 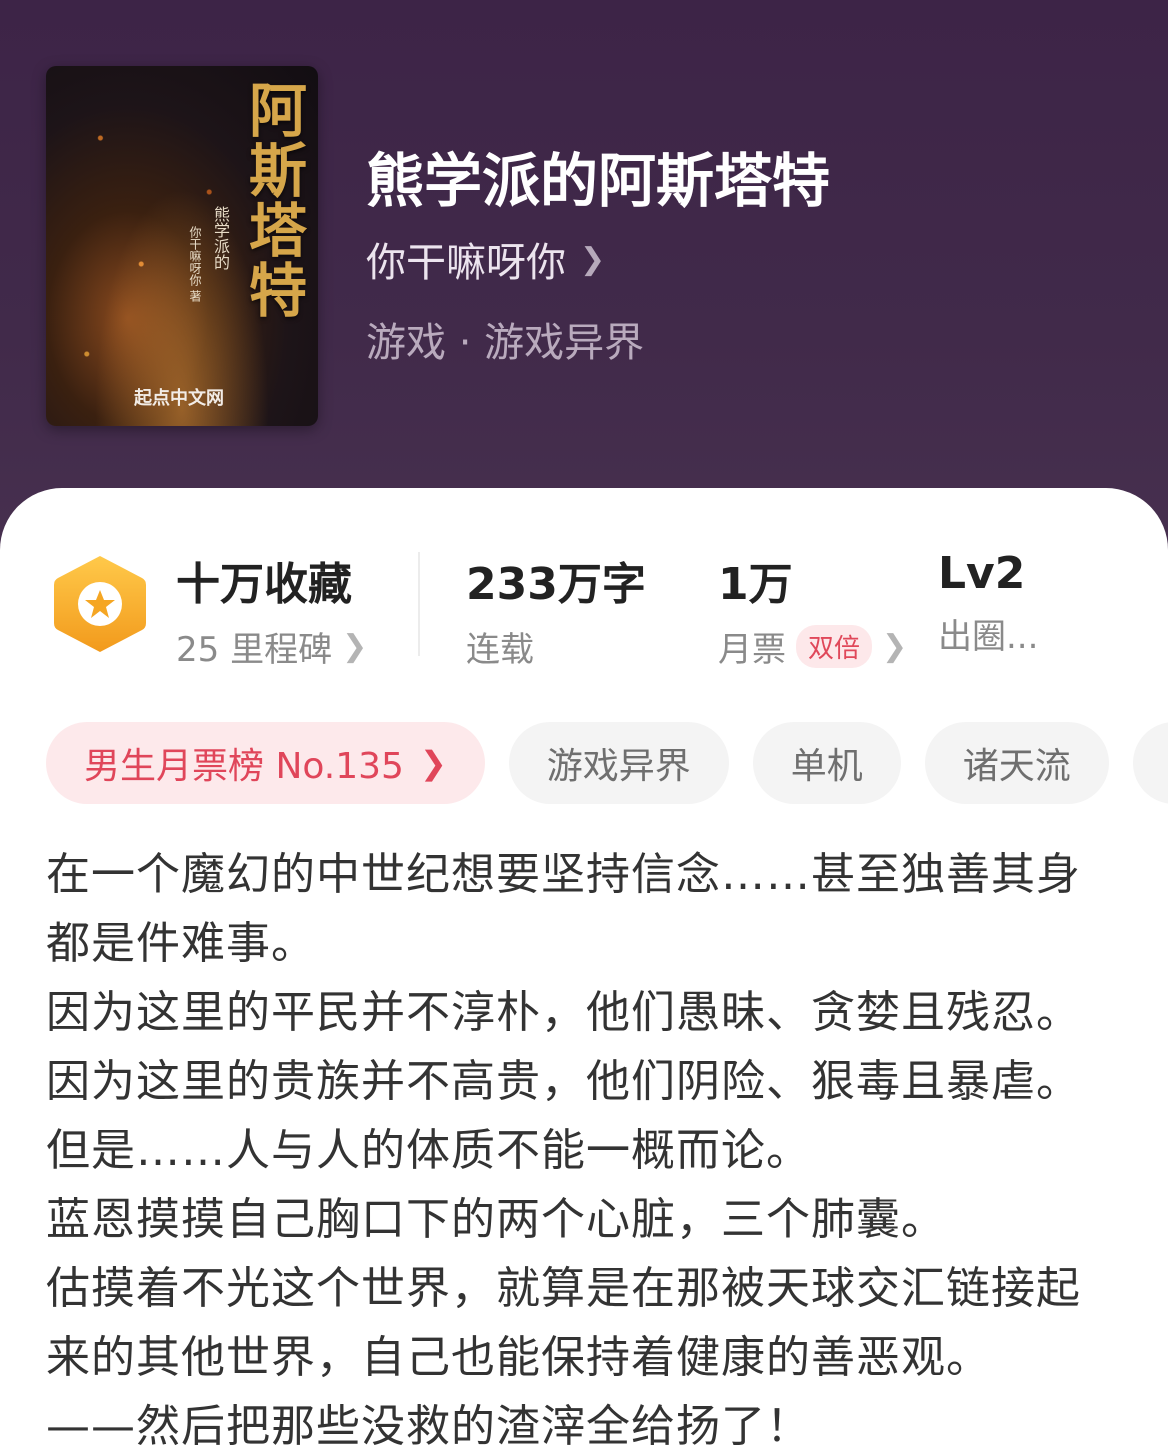 What do you see at coordinates (500, 650) in the screenshot?
I see `stat-words-label: 连载` at bounding box center [500, 650].